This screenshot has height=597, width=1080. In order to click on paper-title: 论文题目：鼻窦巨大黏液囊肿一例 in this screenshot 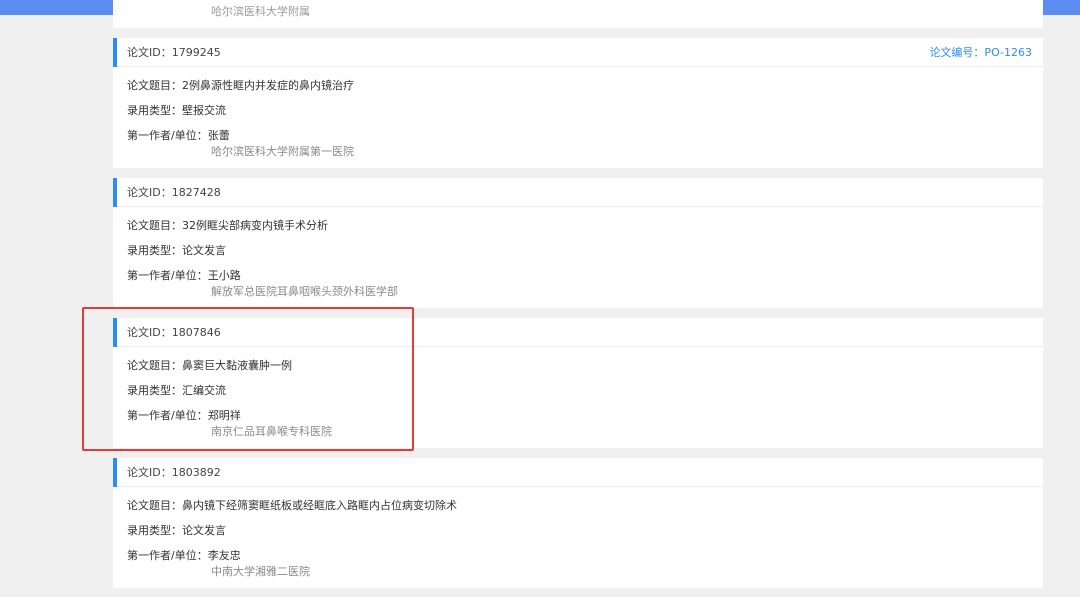, I will do `click(209, 365)`.